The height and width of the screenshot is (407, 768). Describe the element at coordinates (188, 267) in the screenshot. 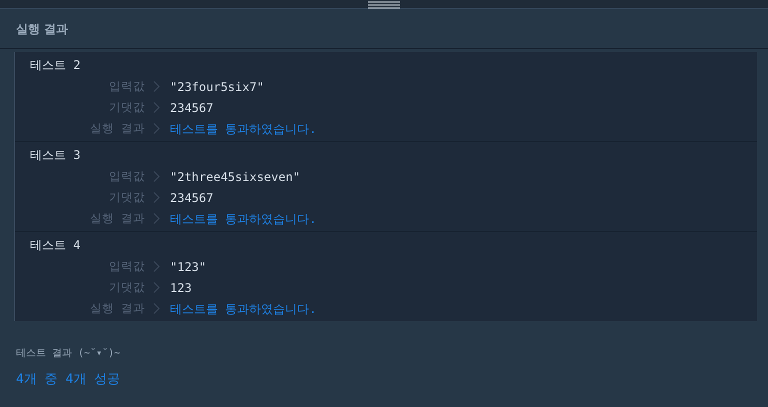

I see `field-value: "123"` at that location.